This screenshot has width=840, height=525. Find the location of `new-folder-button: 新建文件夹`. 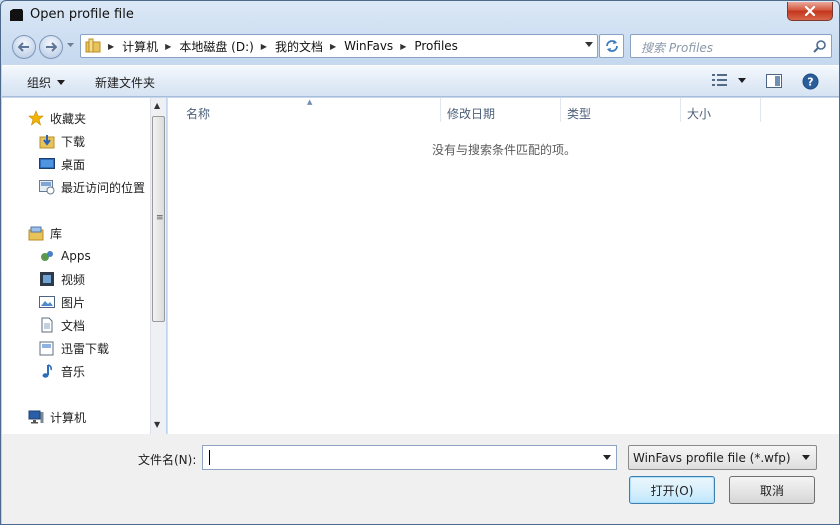

new-folder-button: 新建文件夹 is located at coordinates (125, 82).